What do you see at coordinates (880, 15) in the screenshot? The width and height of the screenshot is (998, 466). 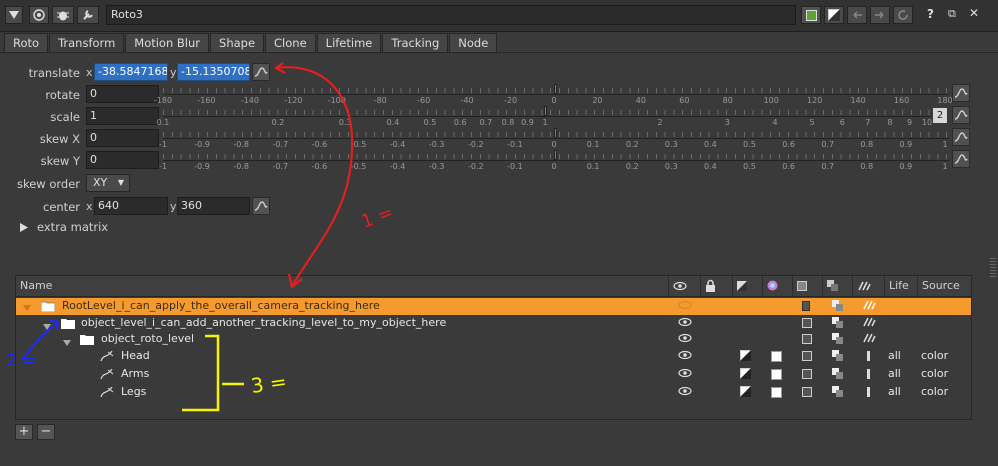 I see `redo-icon` at bounding box center [880, 15].